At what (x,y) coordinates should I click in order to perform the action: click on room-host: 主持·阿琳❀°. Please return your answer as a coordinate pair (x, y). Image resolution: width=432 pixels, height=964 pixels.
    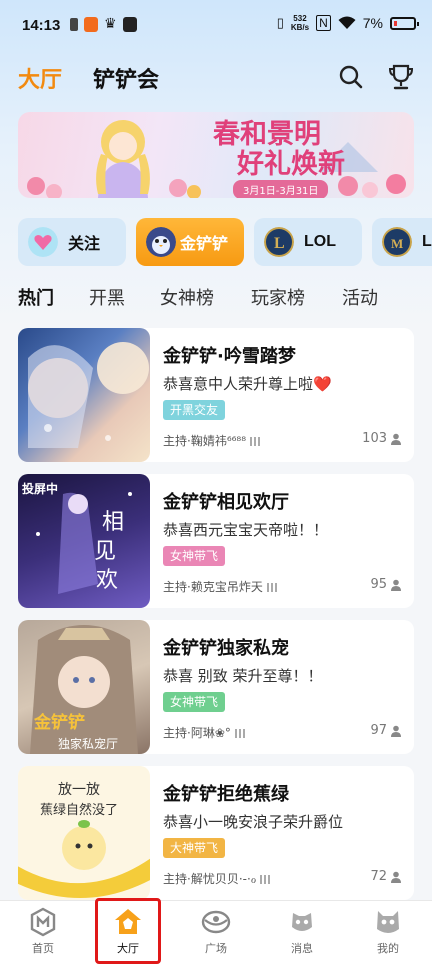
    Looking at the image, I should click on (205, 732).